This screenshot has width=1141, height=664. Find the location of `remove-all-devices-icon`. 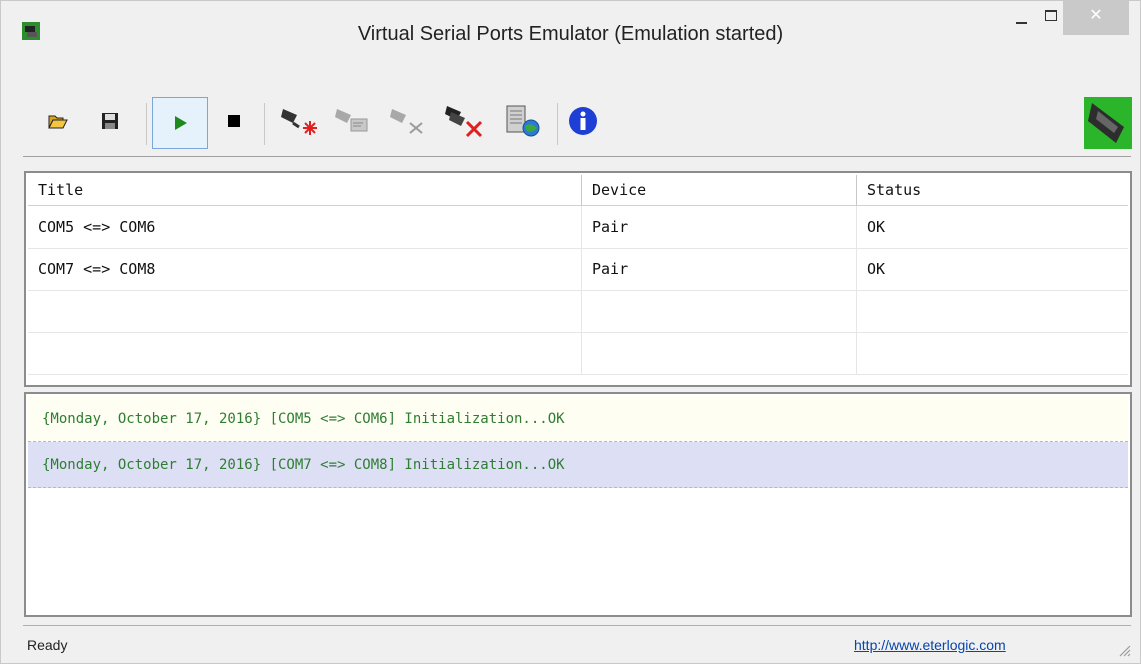

remove-all-devices-icon is located at coordinates (464, 122).